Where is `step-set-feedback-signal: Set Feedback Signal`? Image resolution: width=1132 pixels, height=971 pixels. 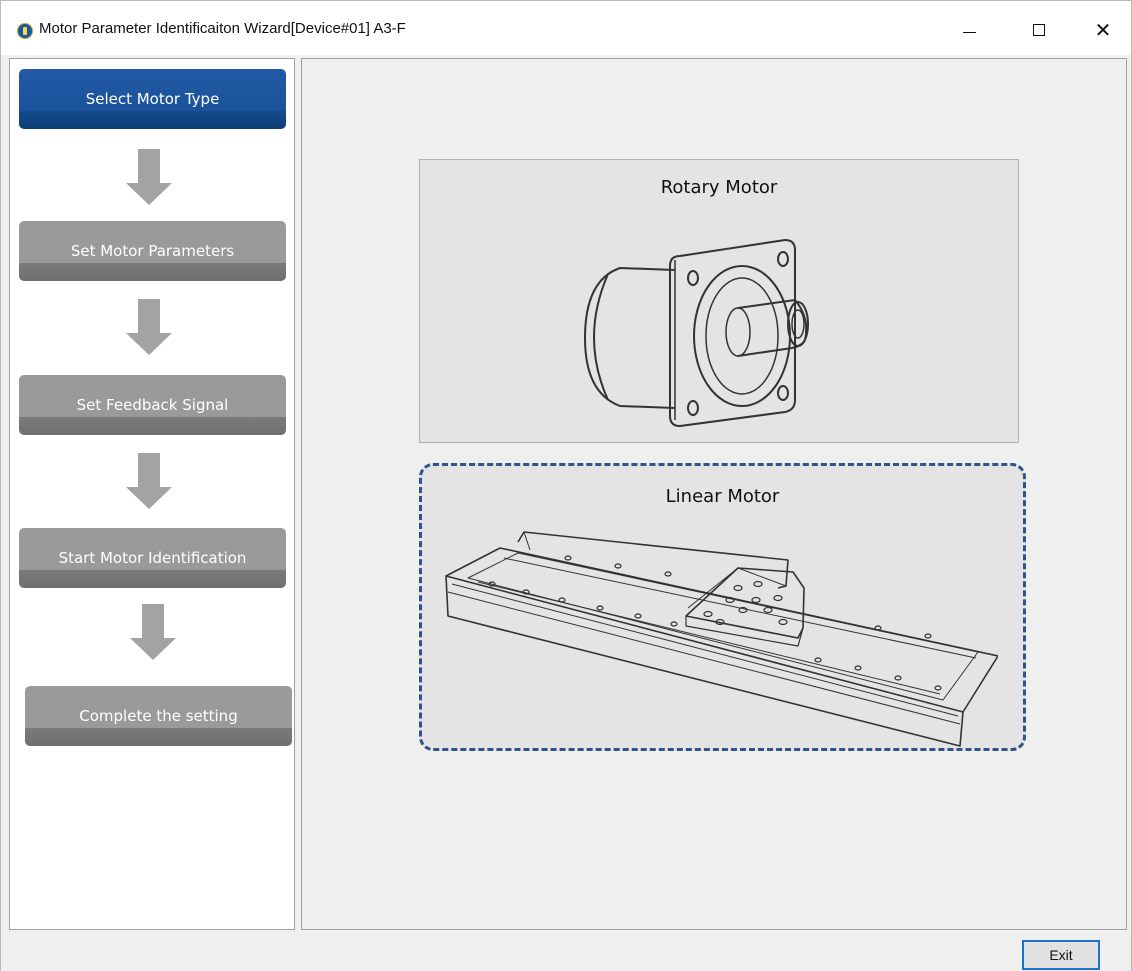 step-set-feedback-signal: Set Feedback Signal is located at coordinates (152, 405).